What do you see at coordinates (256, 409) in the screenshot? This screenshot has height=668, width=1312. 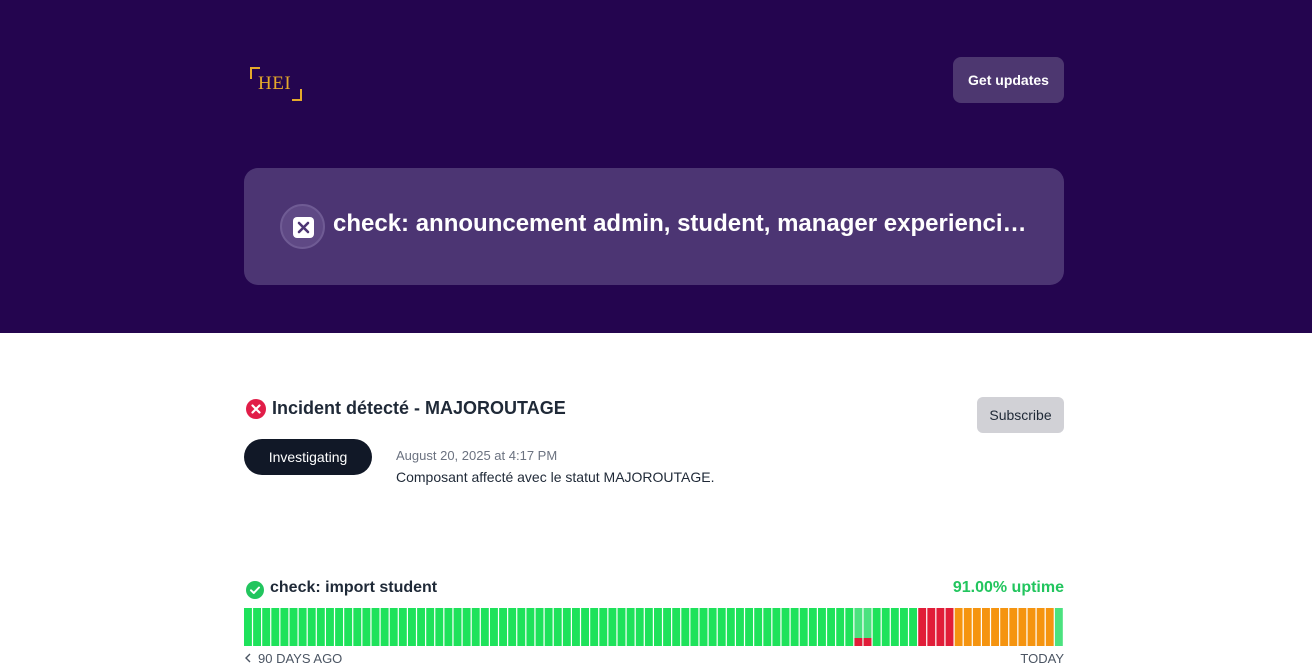 I see `x-circle-icon` at bounding box center [256, 409].